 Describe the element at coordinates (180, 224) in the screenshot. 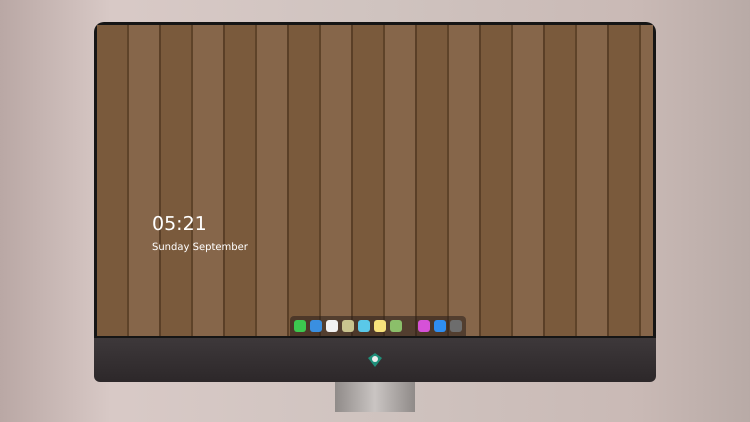

I see `clock-time: 05:21` at that location.